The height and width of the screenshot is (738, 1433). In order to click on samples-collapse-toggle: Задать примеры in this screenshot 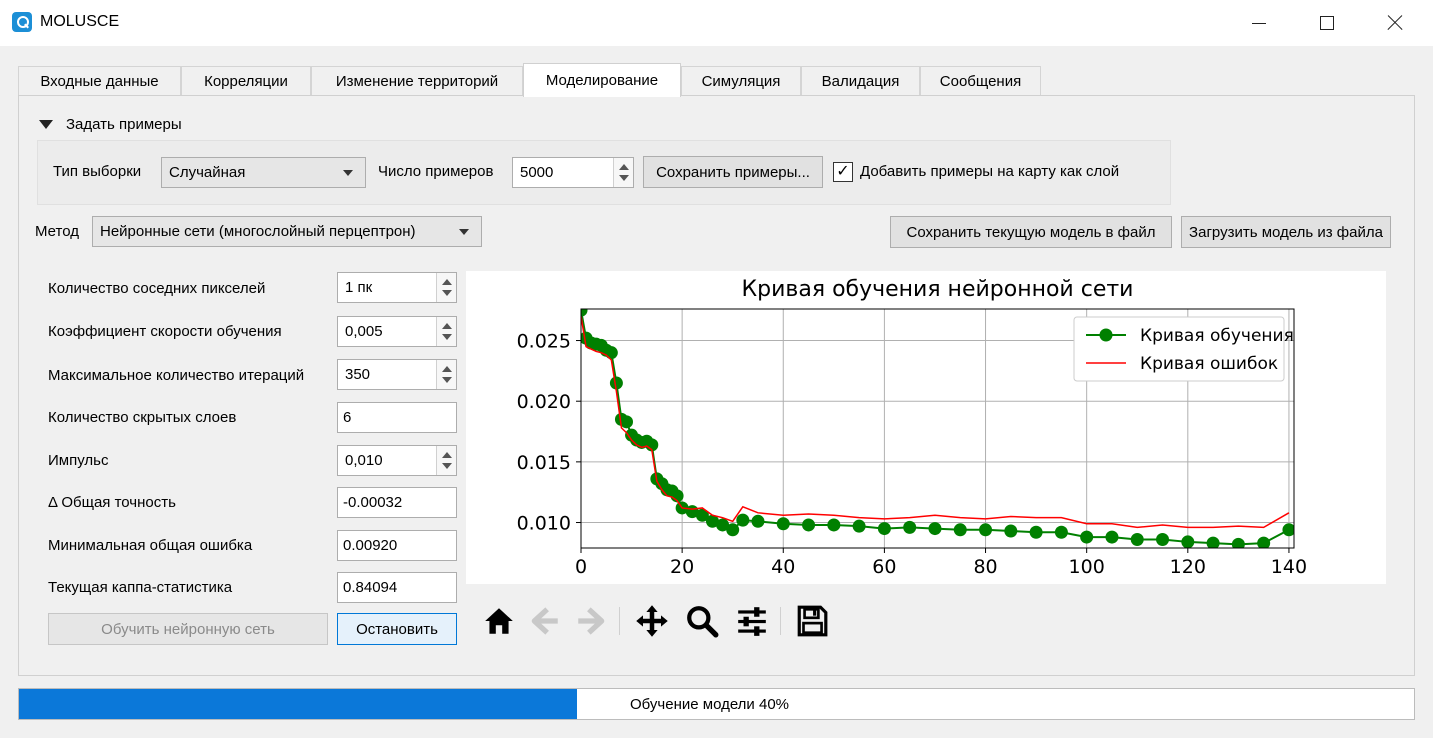, I will do `click(110, 124)`.